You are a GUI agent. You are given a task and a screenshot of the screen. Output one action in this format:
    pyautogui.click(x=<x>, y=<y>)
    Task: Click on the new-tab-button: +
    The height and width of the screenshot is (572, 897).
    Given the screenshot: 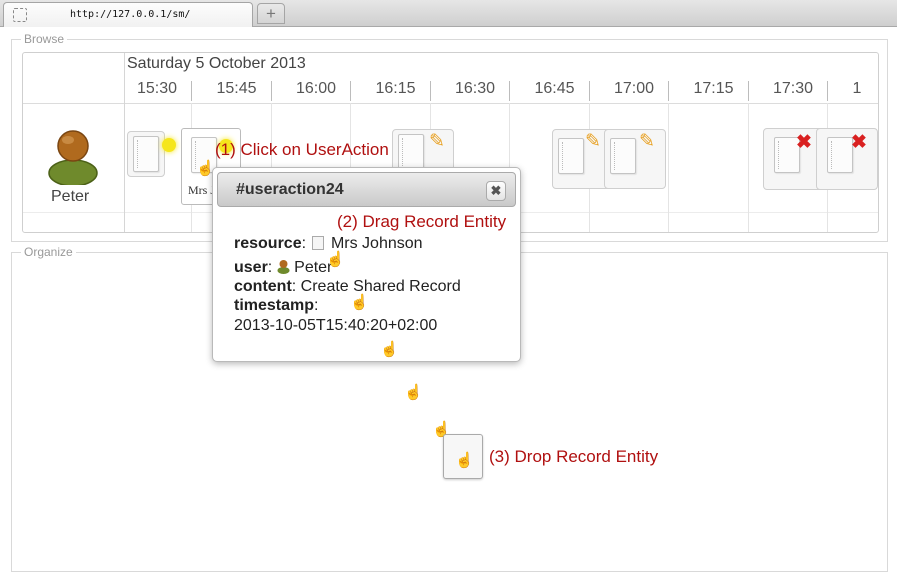 What is the action you would take?
    pyautogui.click(x=271, y=13)
    